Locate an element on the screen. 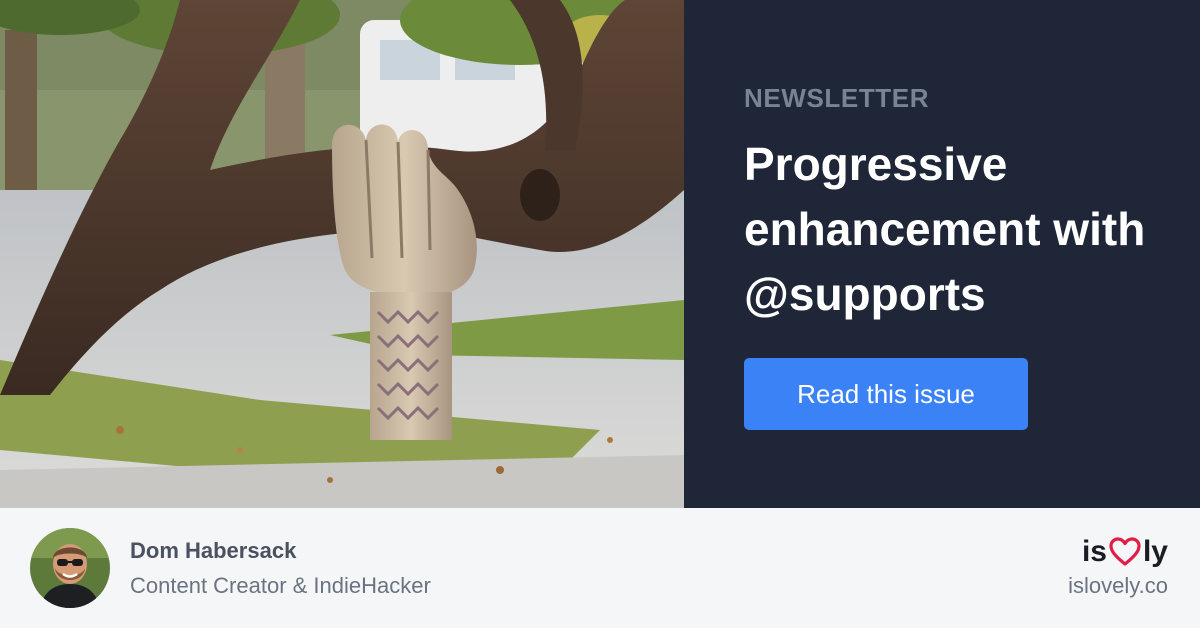 The width and height of the screenshot is (1200, 628). author-name: Dom Habersack is located at coordinates (213, 550).